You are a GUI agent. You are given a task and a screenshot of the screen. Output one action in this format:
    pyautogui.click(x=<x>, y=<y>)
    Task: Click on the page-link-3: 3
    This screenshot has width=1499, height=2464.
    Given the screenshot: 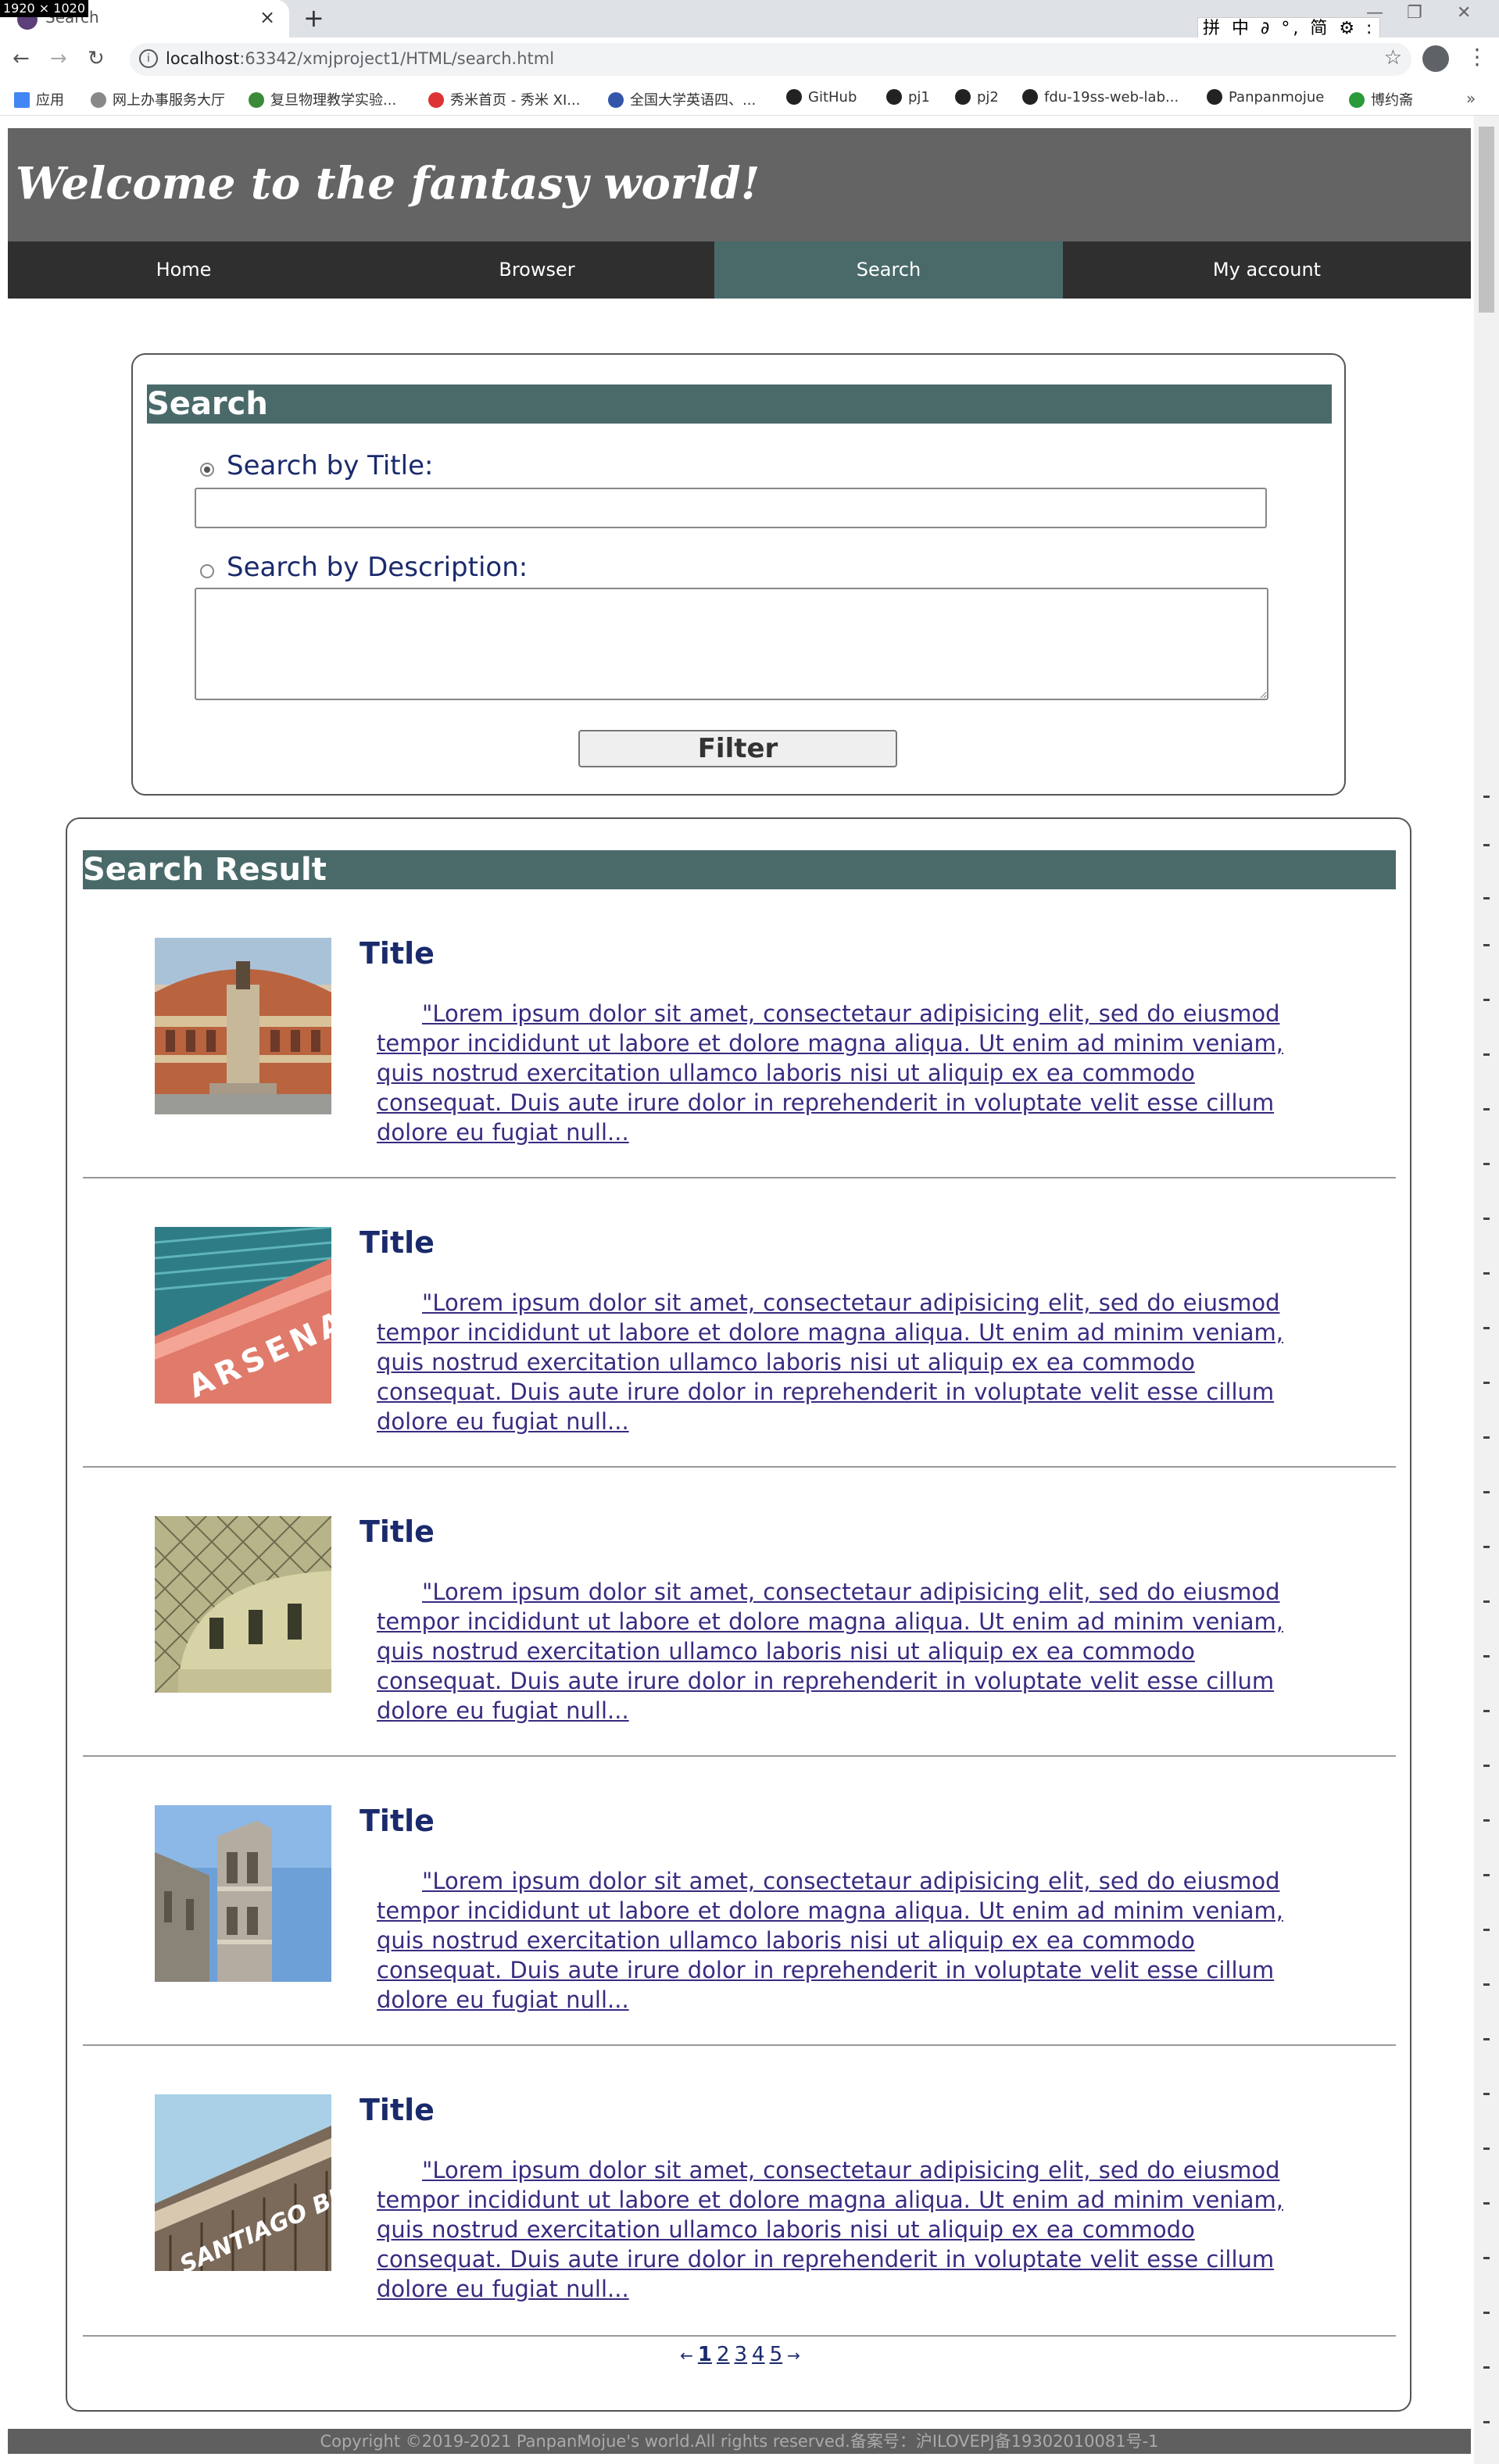 What is the action you would take?
    pyautogui.click(x=741, y=2354)
    